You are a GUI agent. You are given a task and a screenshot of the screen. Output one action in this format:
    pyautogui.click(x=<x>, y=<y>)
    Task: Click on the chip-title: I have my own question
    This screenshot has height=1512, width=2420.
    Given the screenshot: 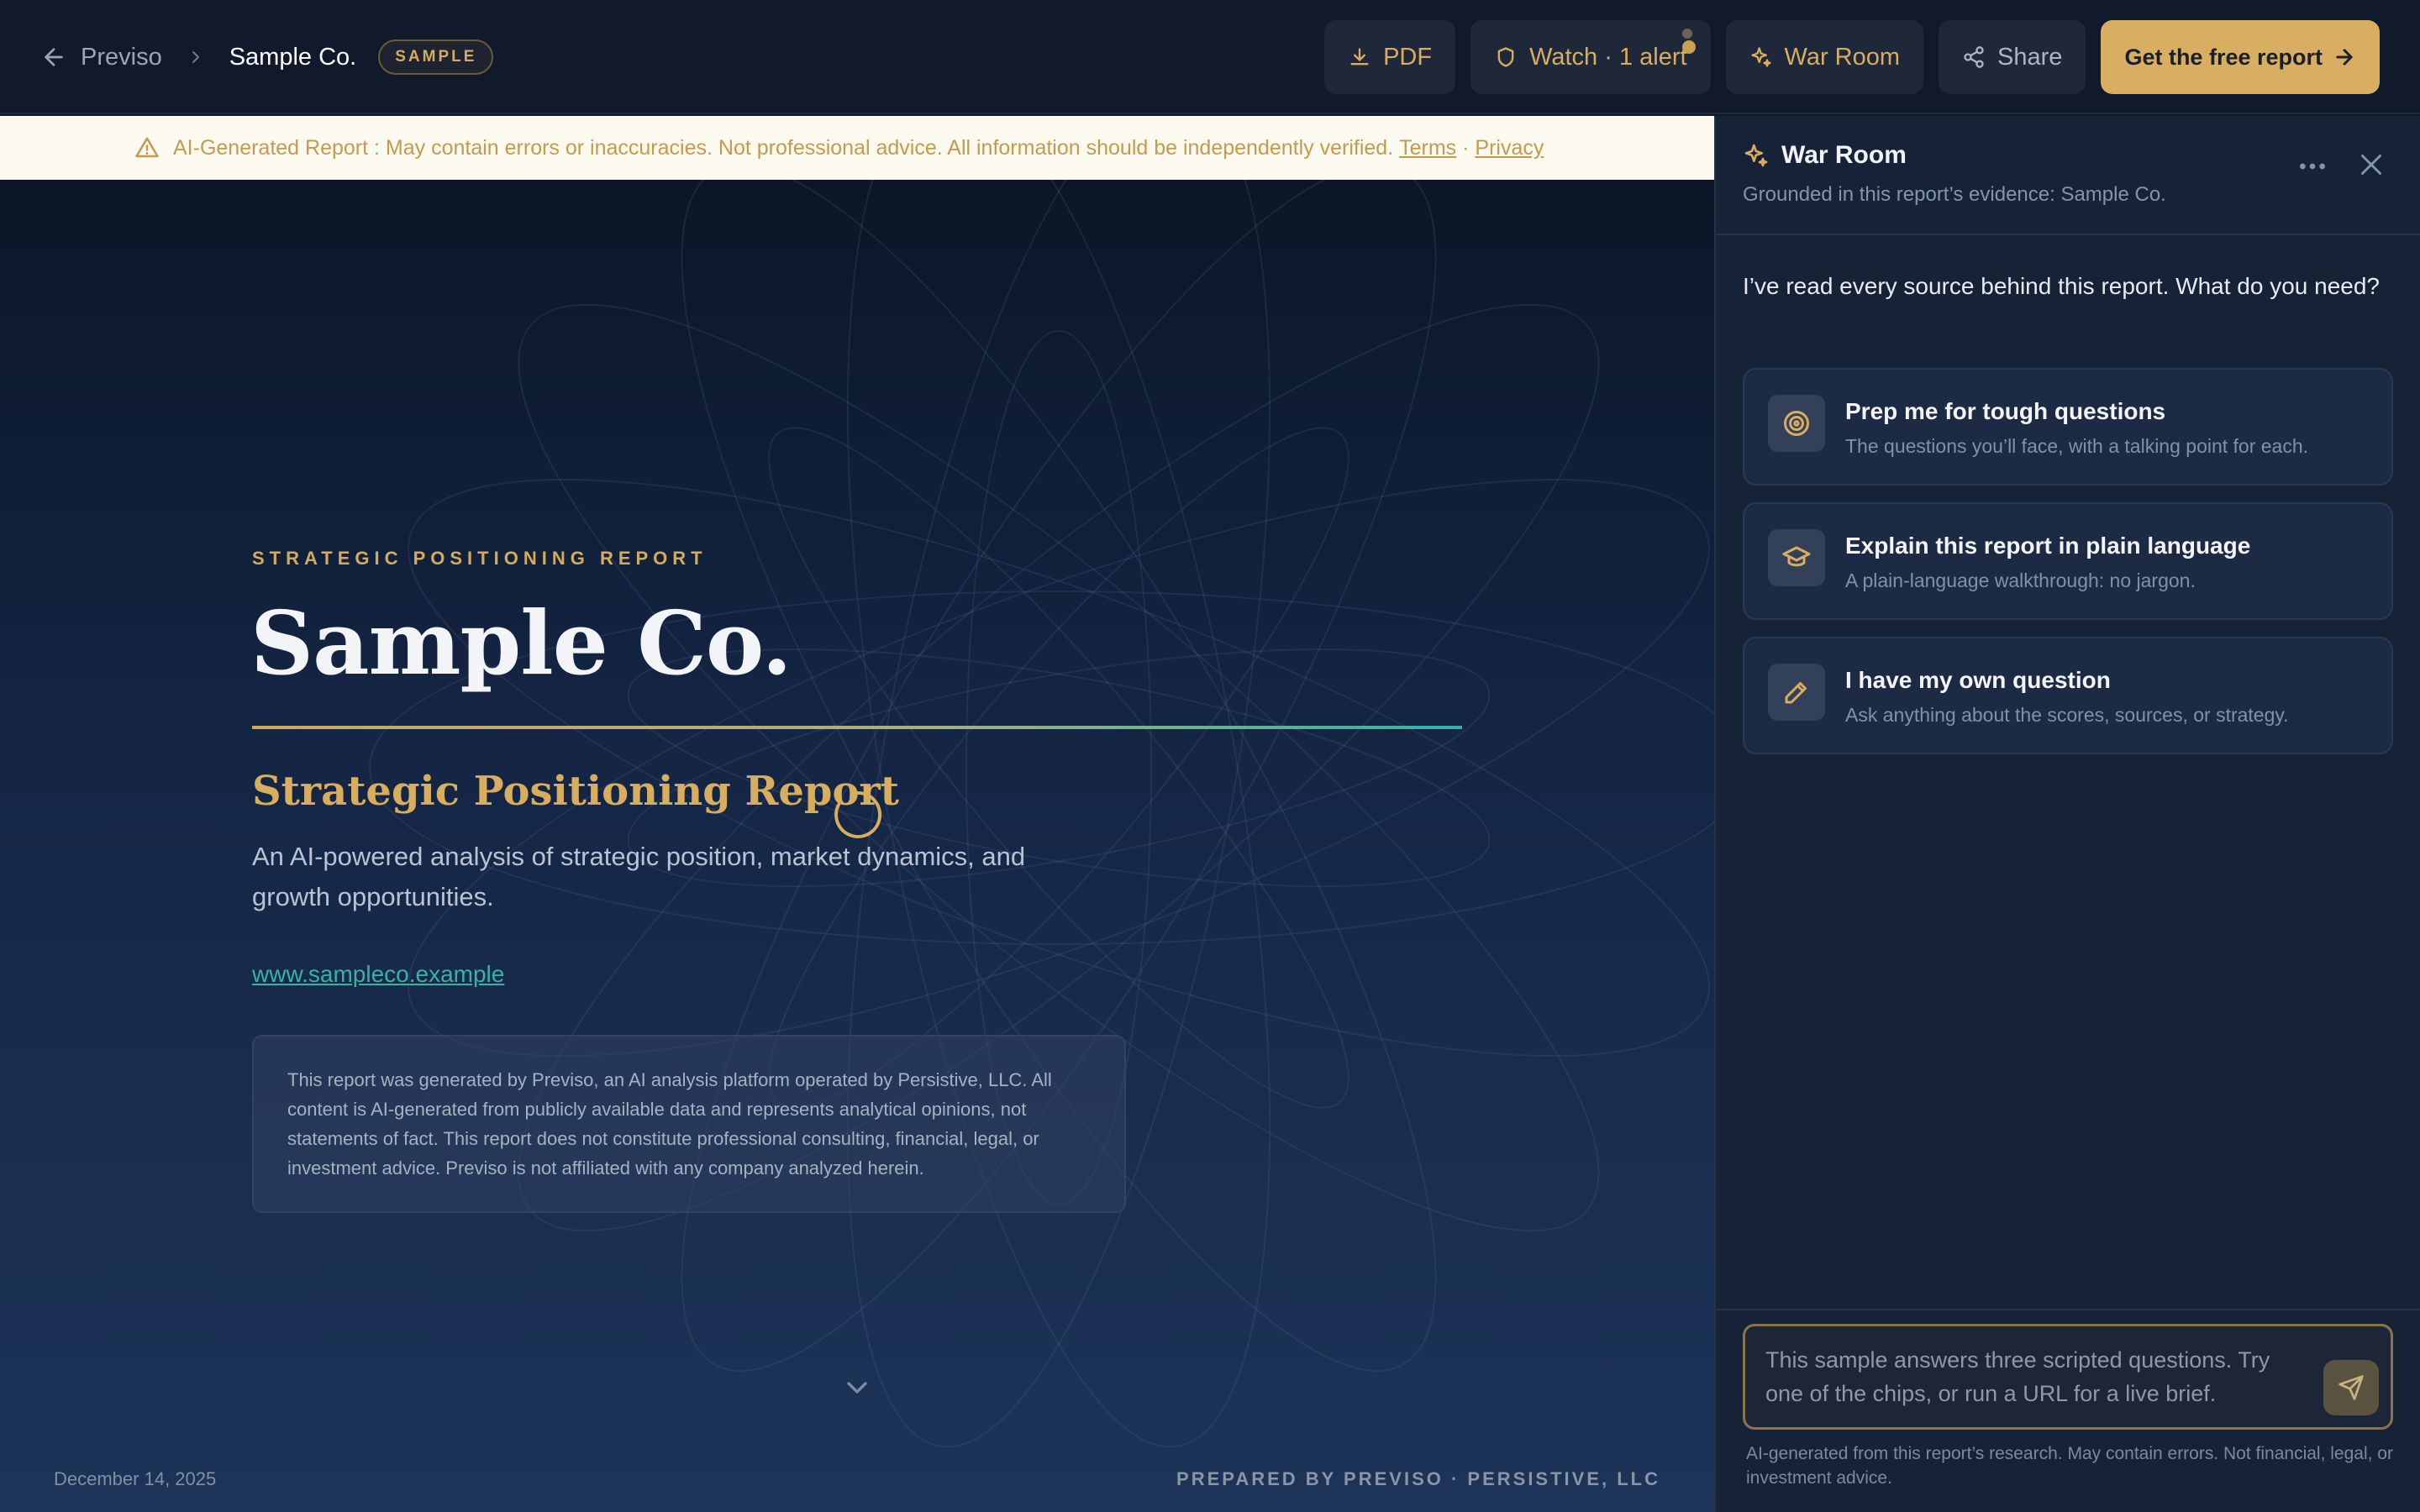 What is the action you would take?
    pyautogui.click(x=1978, y=680)
    